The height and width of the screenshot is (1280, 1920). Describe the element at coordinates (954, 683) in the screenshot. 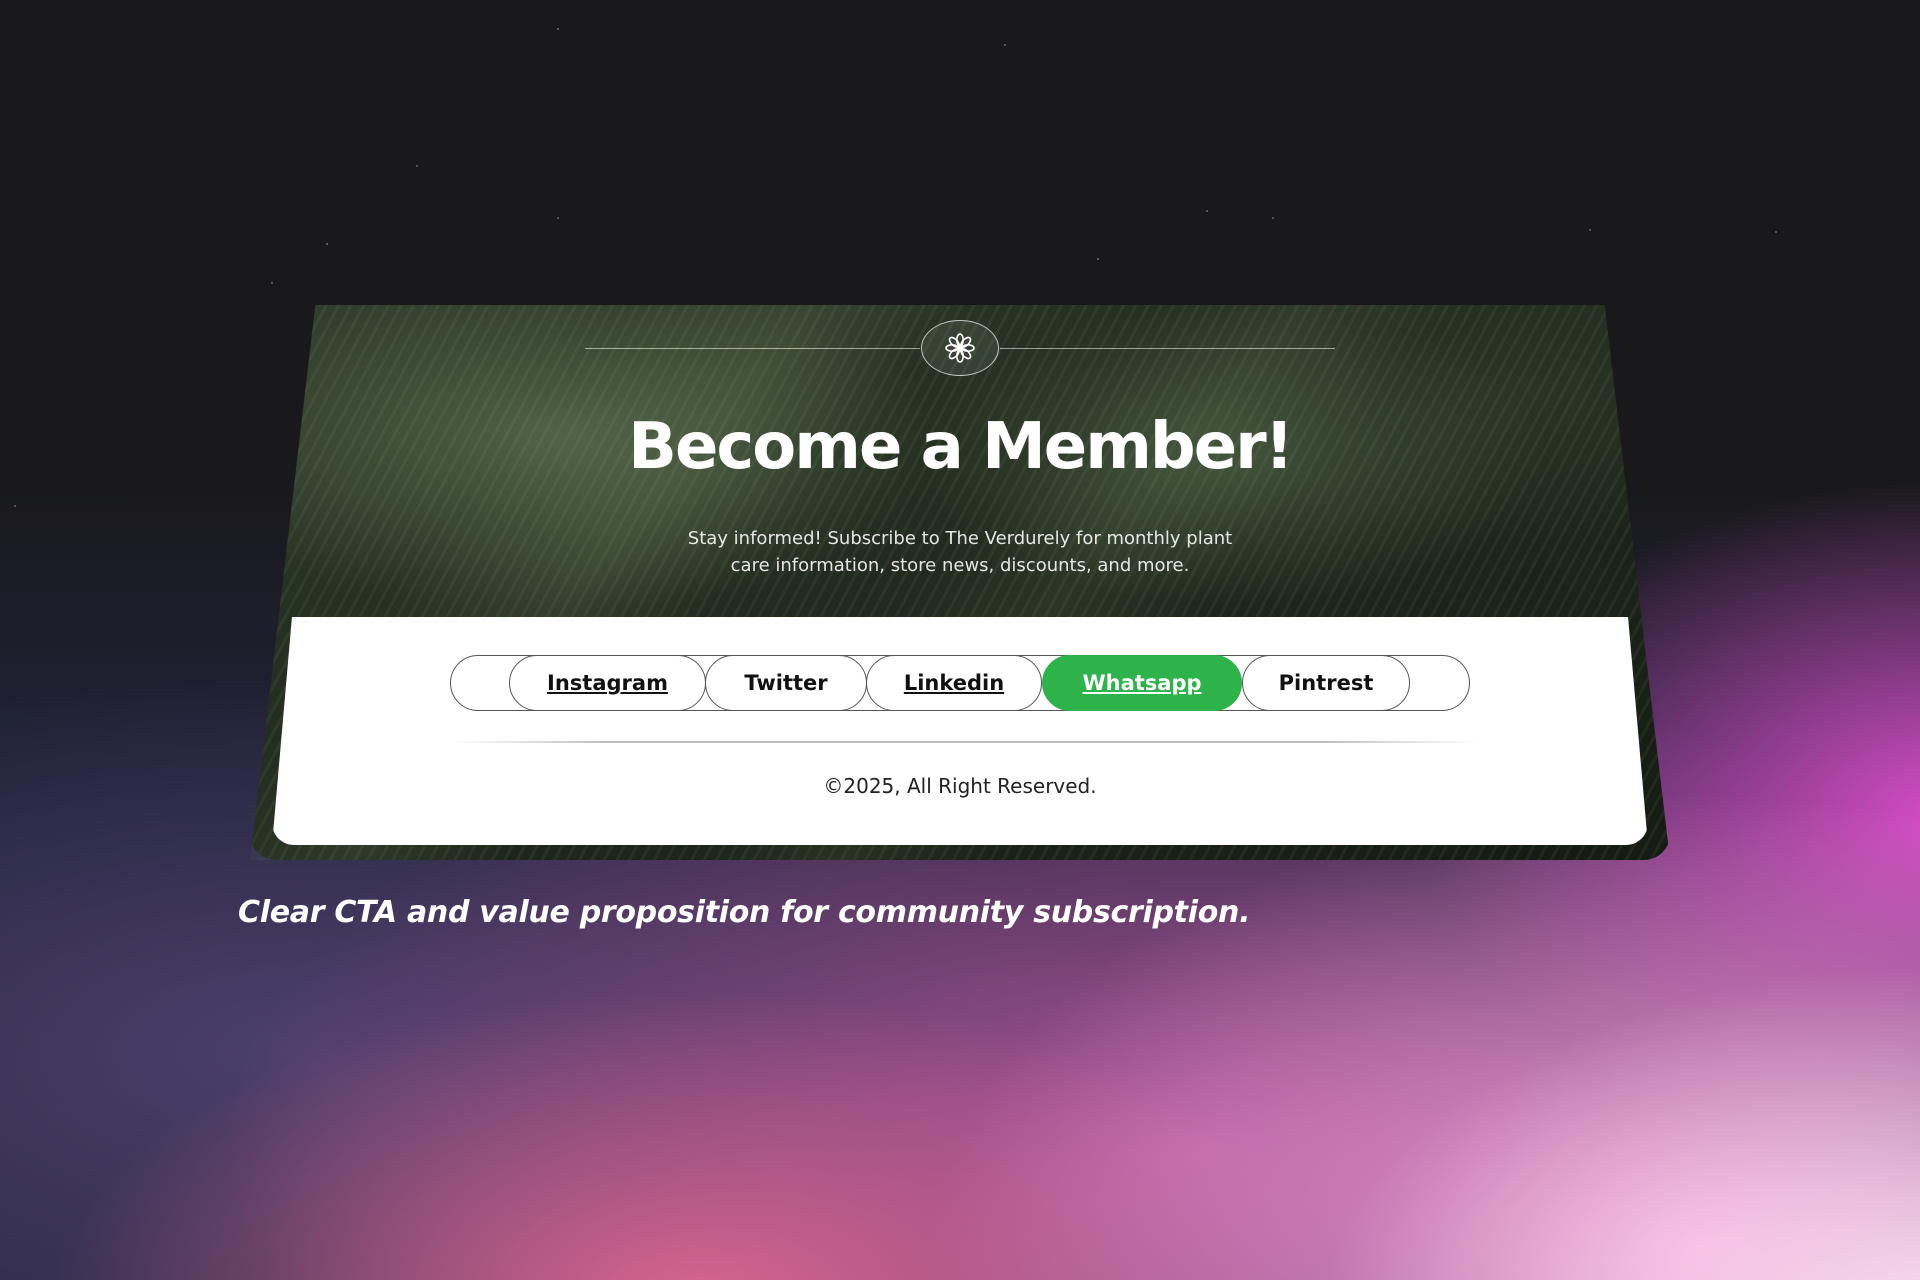

I see `social-link-linkedin: Linkedin` at that location.